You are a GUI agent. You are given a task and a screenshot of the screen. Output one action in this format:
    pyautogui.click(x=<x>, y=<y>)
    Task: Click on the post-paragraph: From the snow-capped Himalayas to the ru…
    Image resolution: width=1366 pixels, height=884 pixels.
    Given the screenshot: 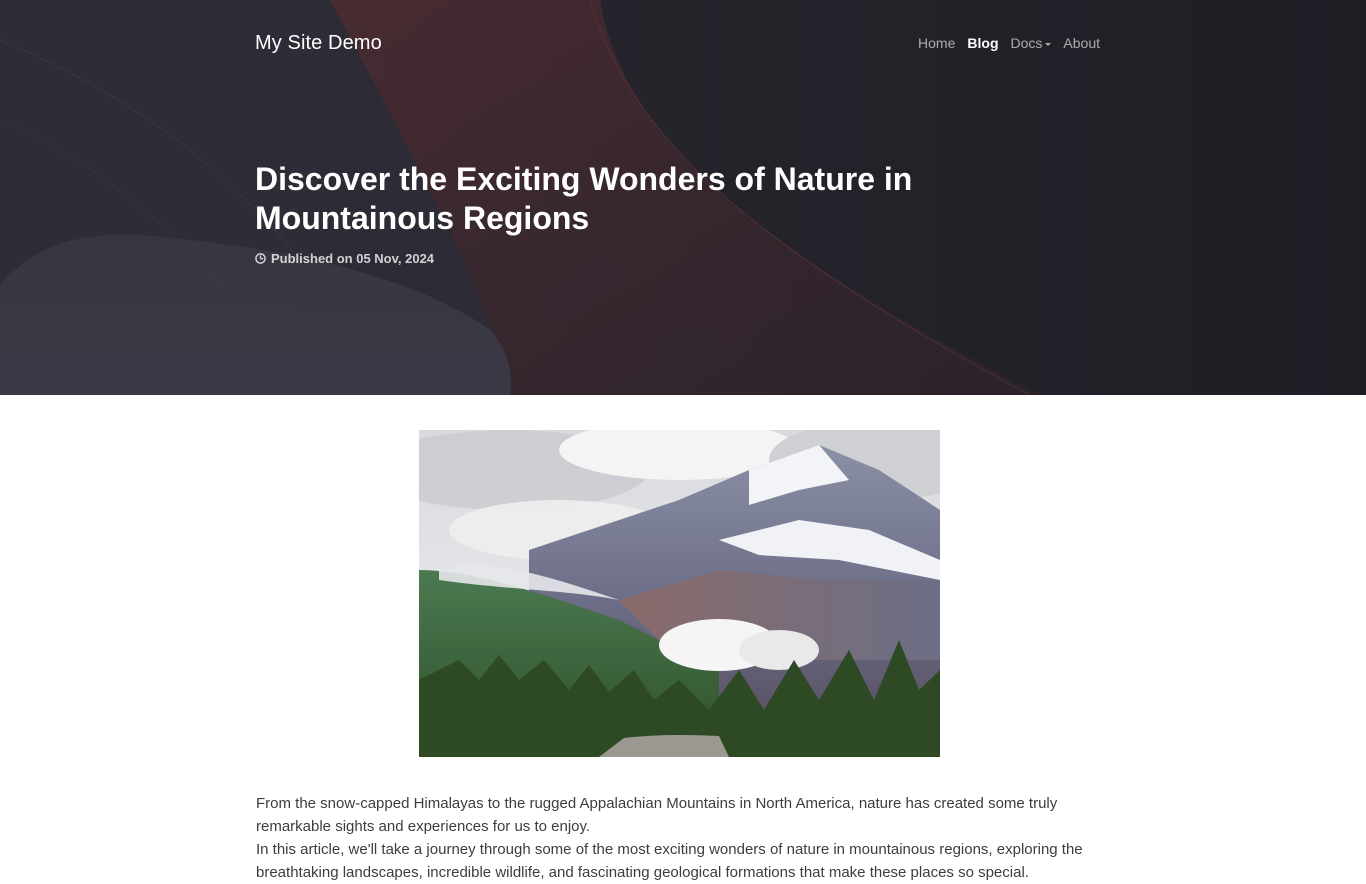 What is the action you would take?
    pyautogui.click(x=657, y=815)
    